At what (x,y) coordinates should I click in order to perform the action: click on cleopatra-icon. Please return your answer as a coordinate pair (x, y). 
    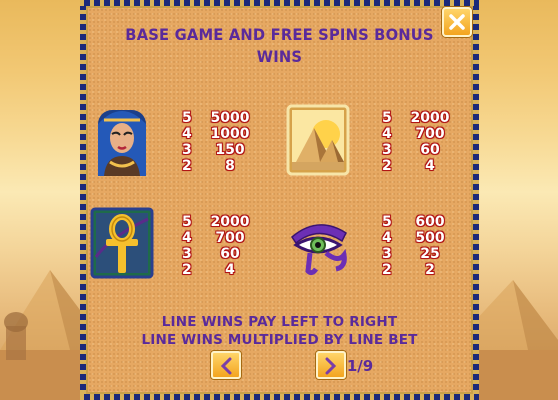
    Looking at the image, I should click on (122, 143).